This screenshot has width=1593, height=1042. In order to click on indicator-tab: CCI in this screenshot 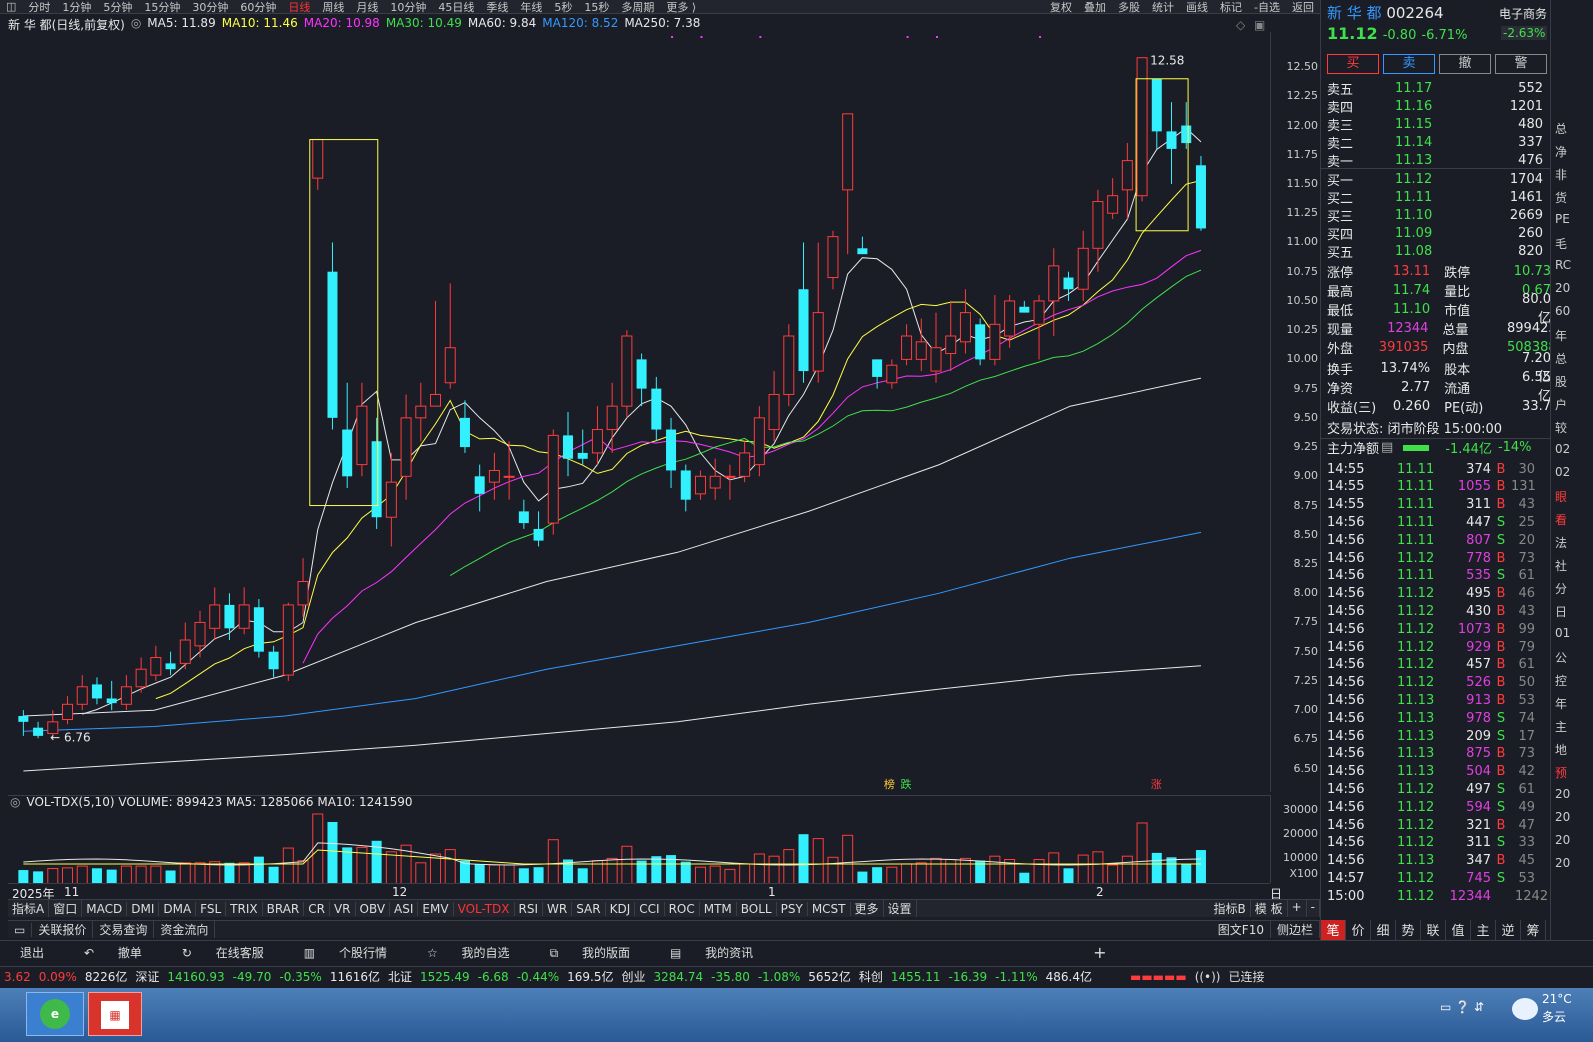, I will do `click(650, 908)`.